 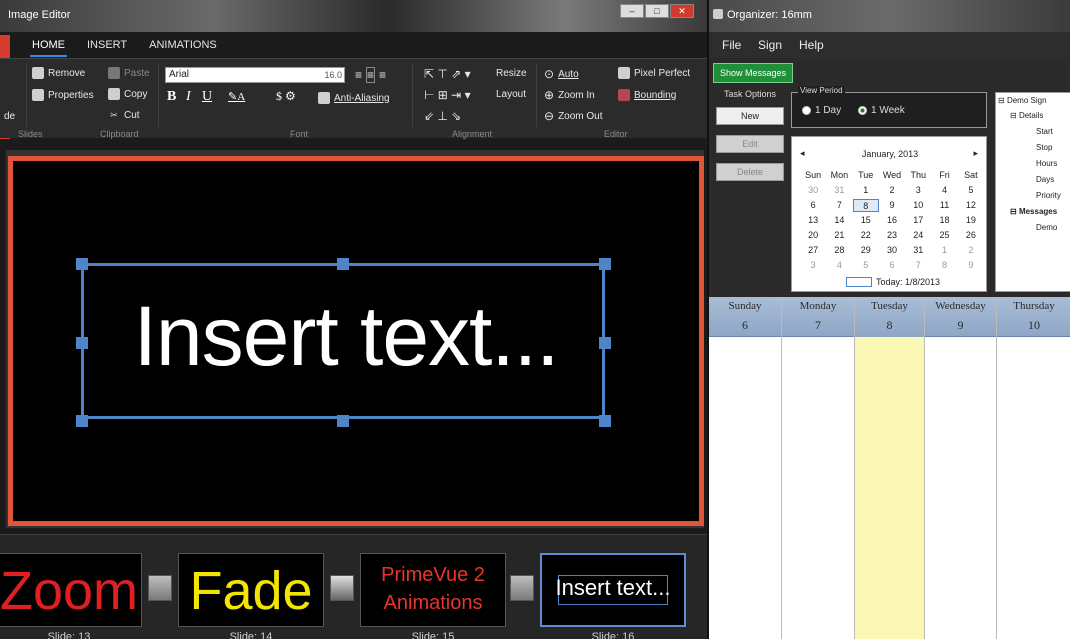 I want to click on tree-leaf: Demo, so click(x=1046, y=227).